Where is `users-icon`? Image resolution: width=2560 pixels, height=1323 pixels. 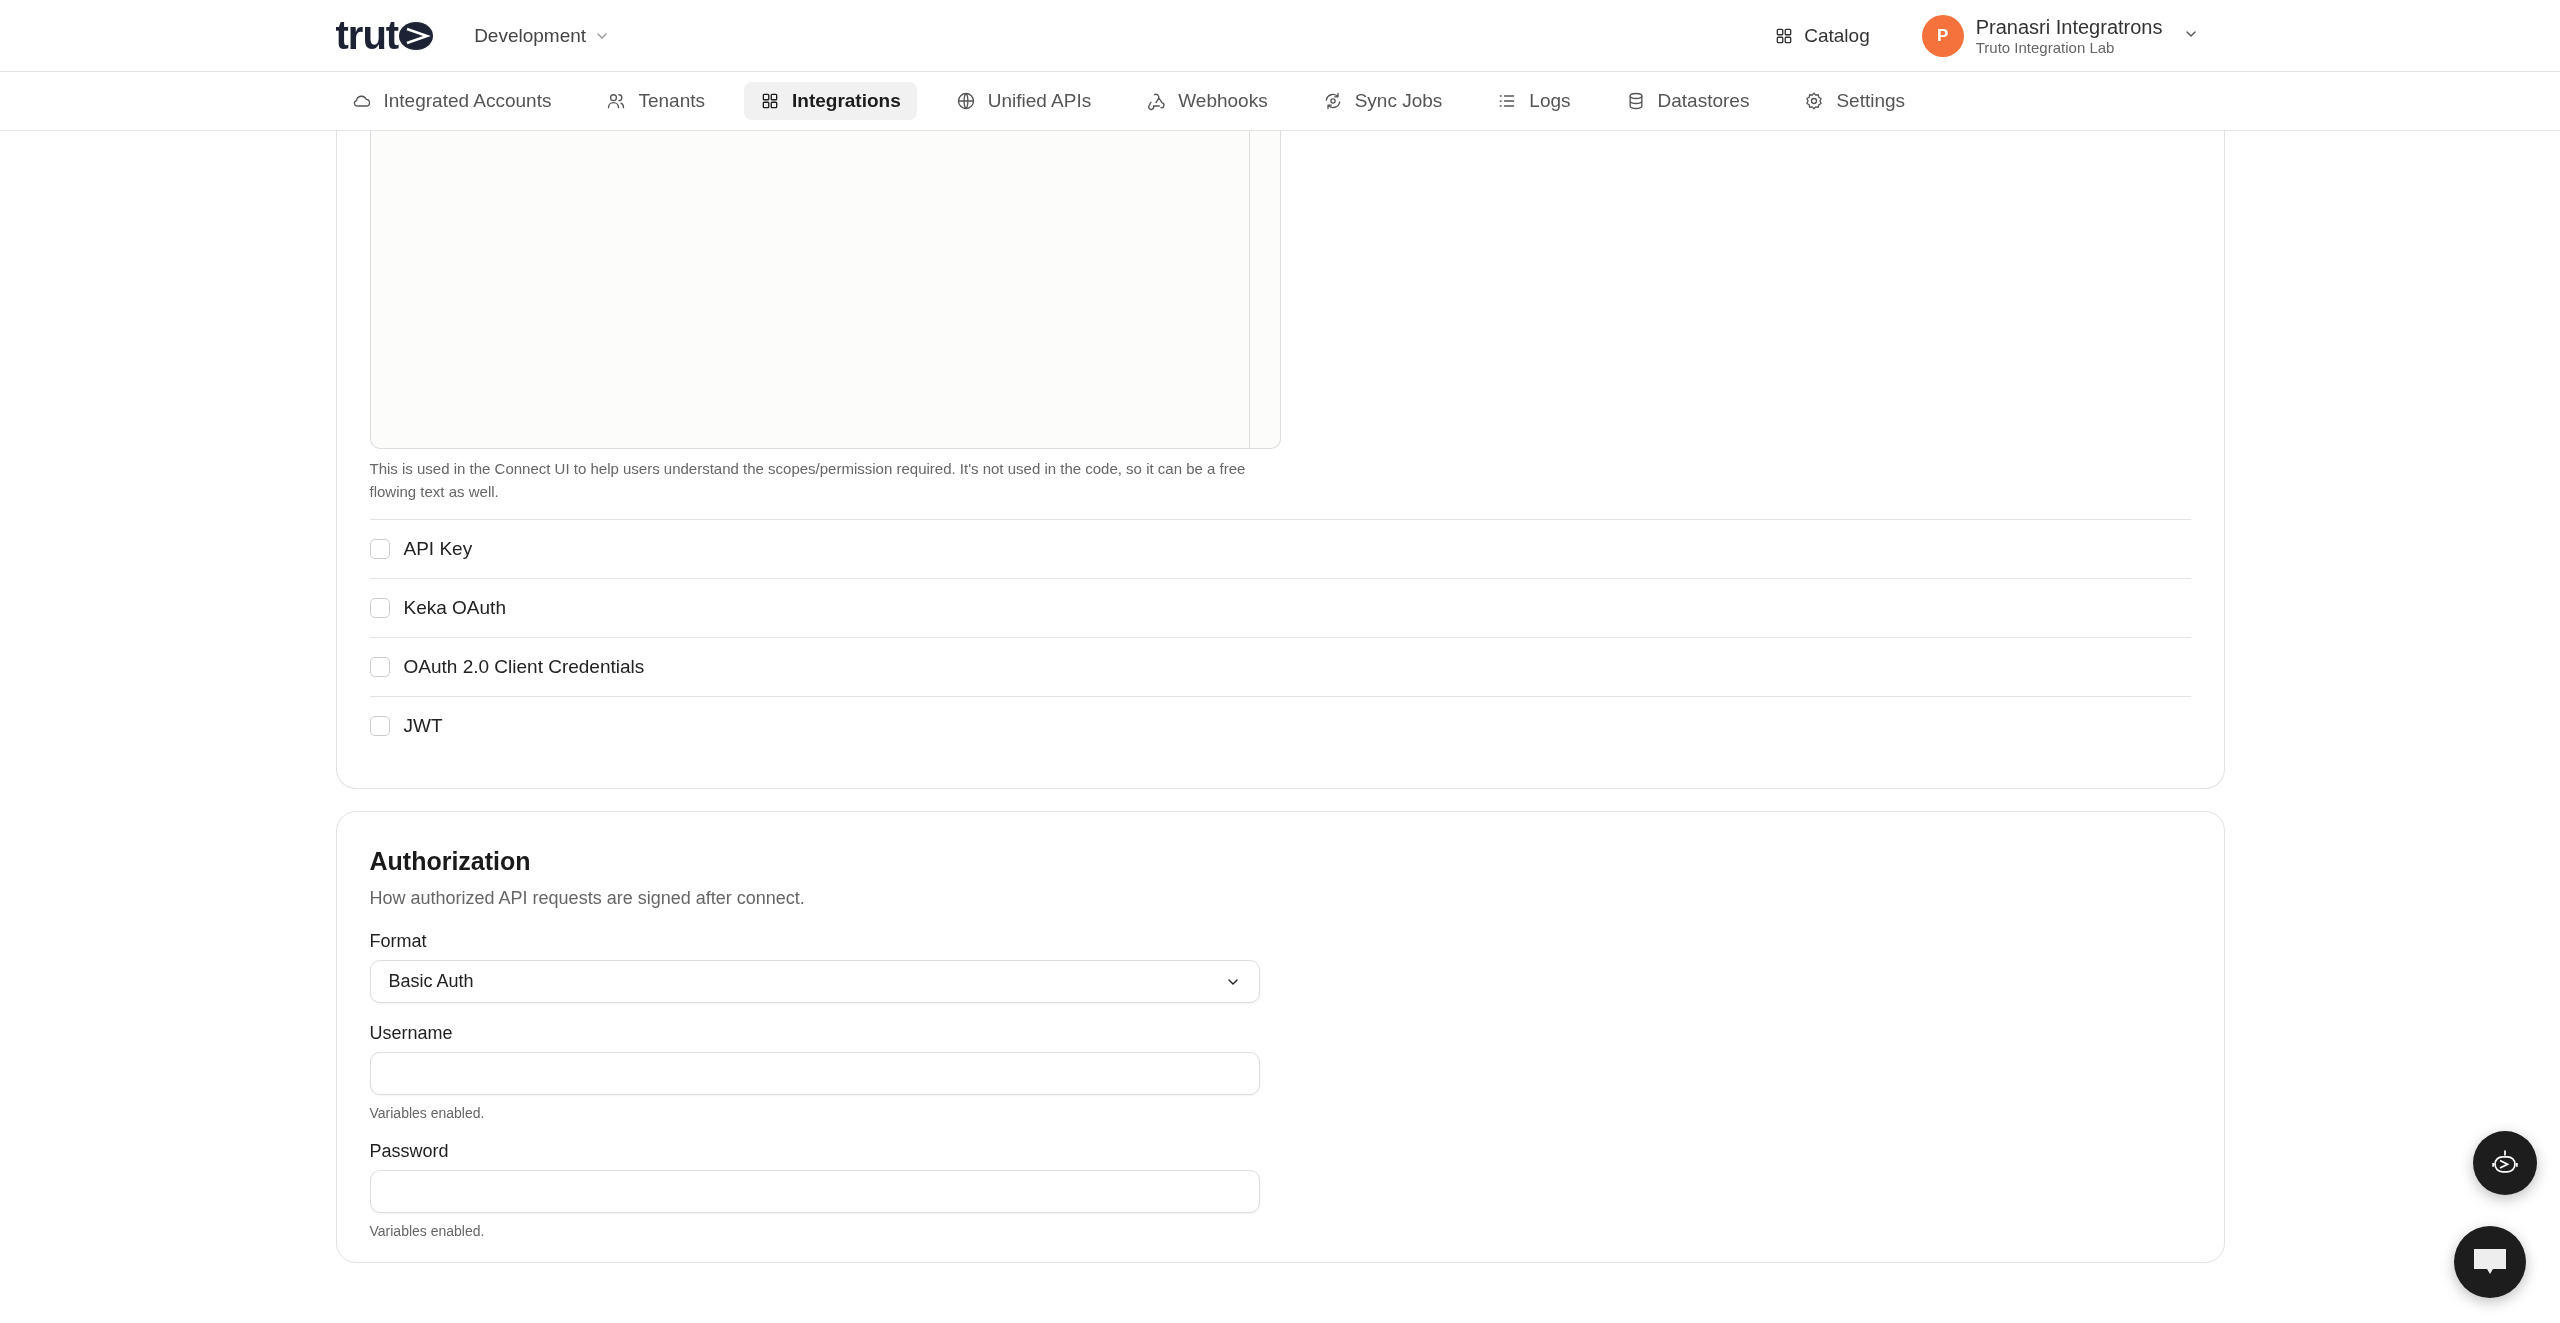 users-icon is located at coordinates (616, 101).